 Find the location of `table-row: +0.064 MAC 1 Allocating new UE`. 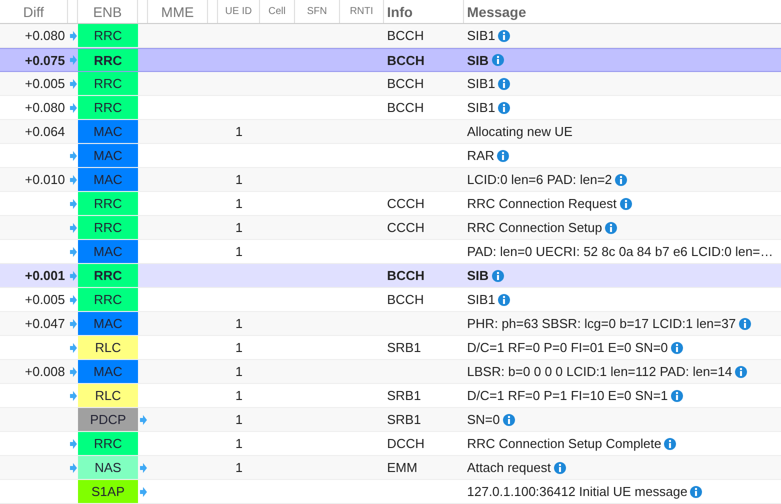

table-row: +0.064 MAC 1 Allocating new UE is located at coordinates (390, 132).